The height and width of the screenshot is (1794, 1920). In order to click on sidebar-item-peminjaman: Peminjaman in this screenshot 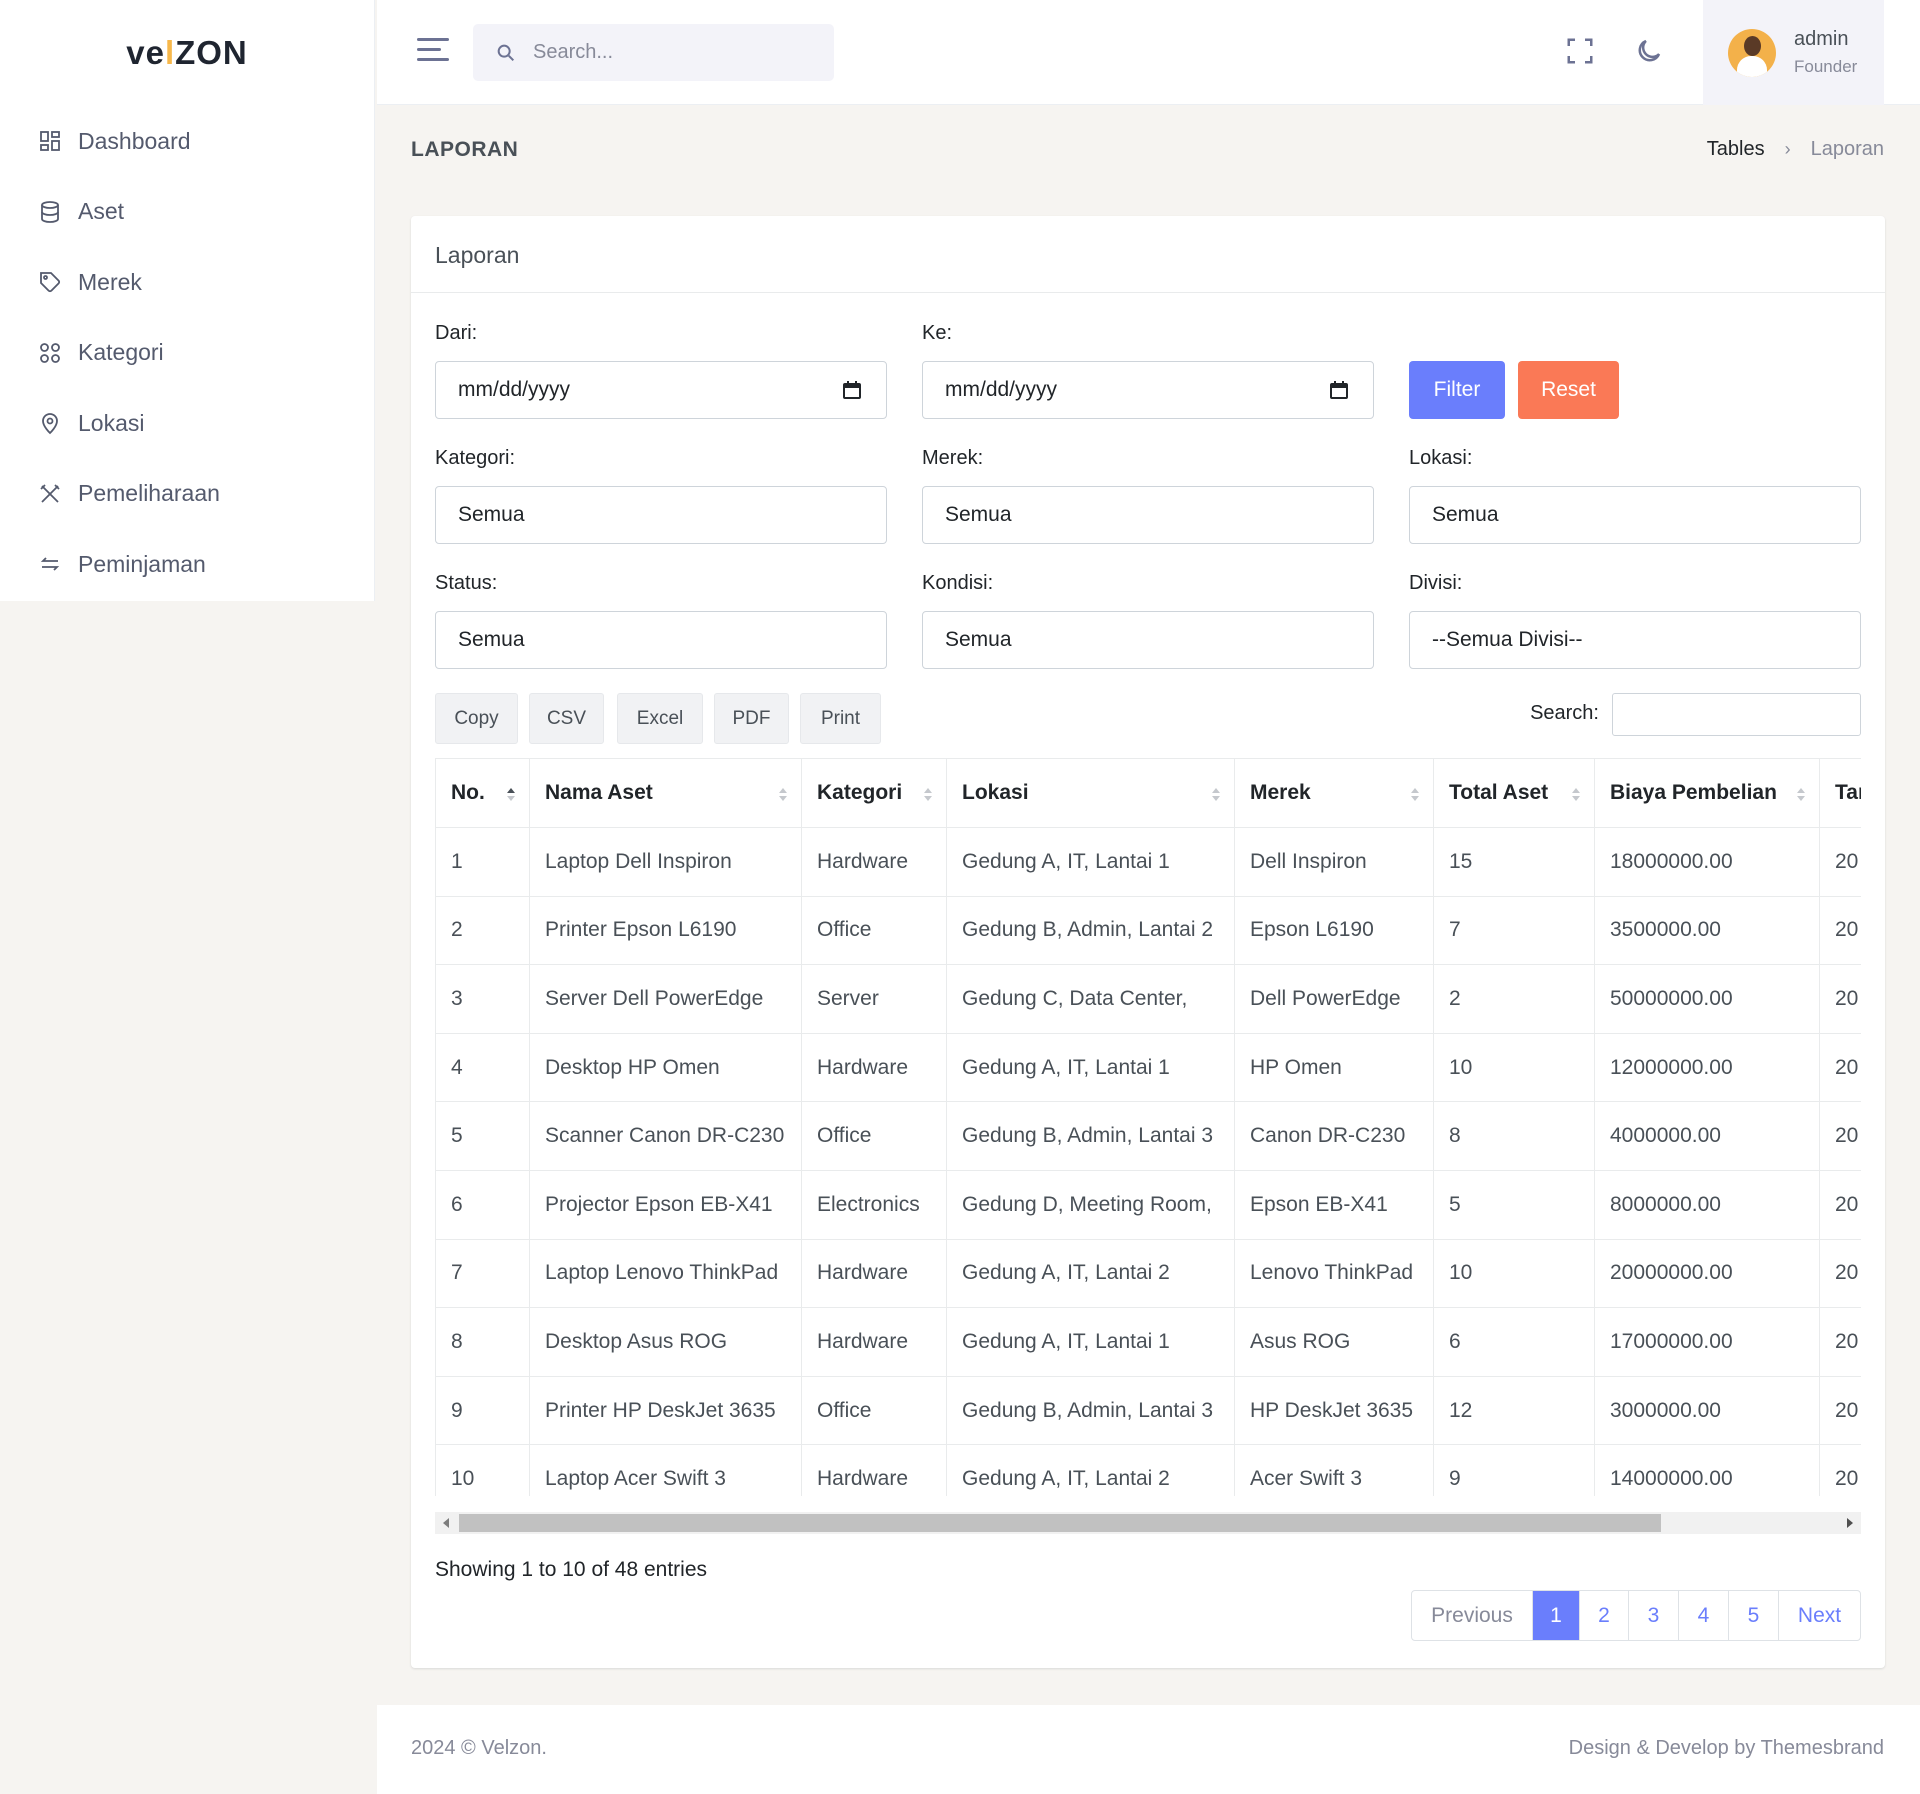, I will do `click(187, 564)`.